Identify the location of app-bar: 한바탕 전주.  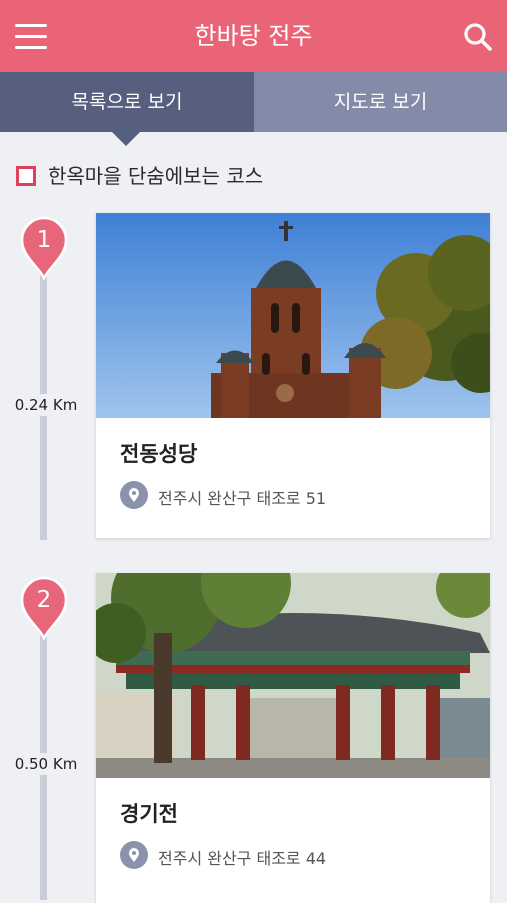
(253, 36).